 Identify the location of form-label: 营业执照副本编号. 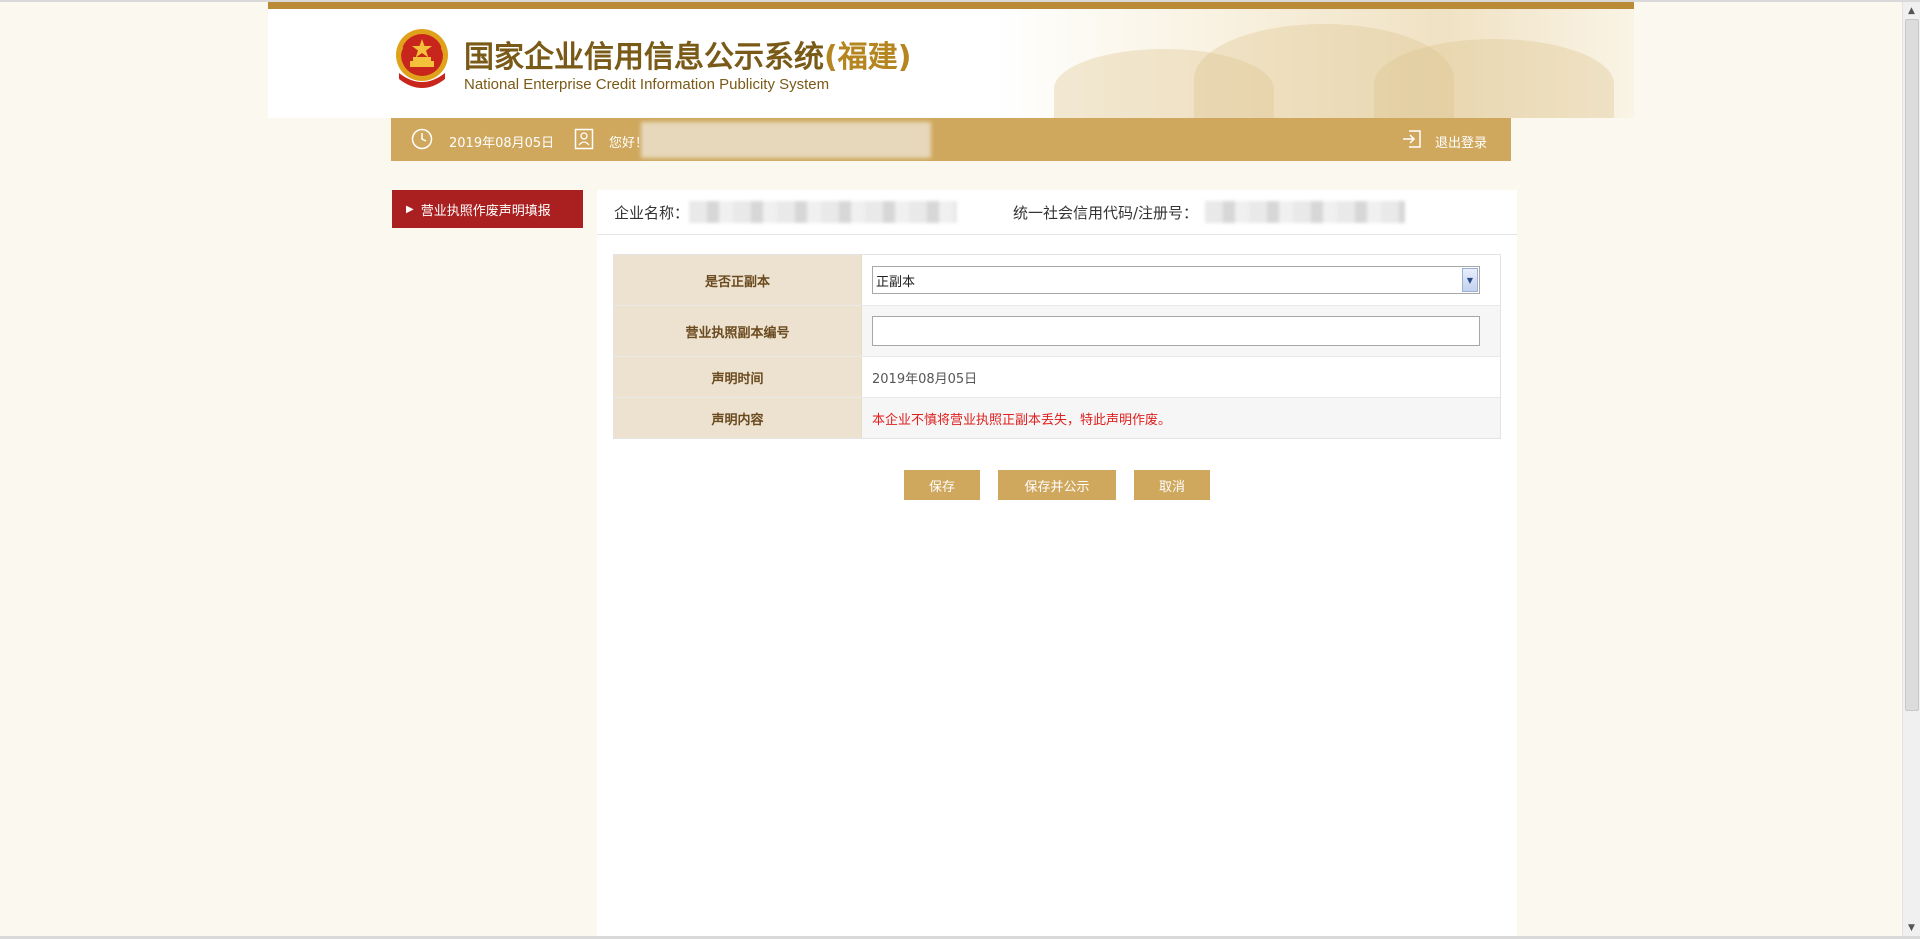
(738, 331).